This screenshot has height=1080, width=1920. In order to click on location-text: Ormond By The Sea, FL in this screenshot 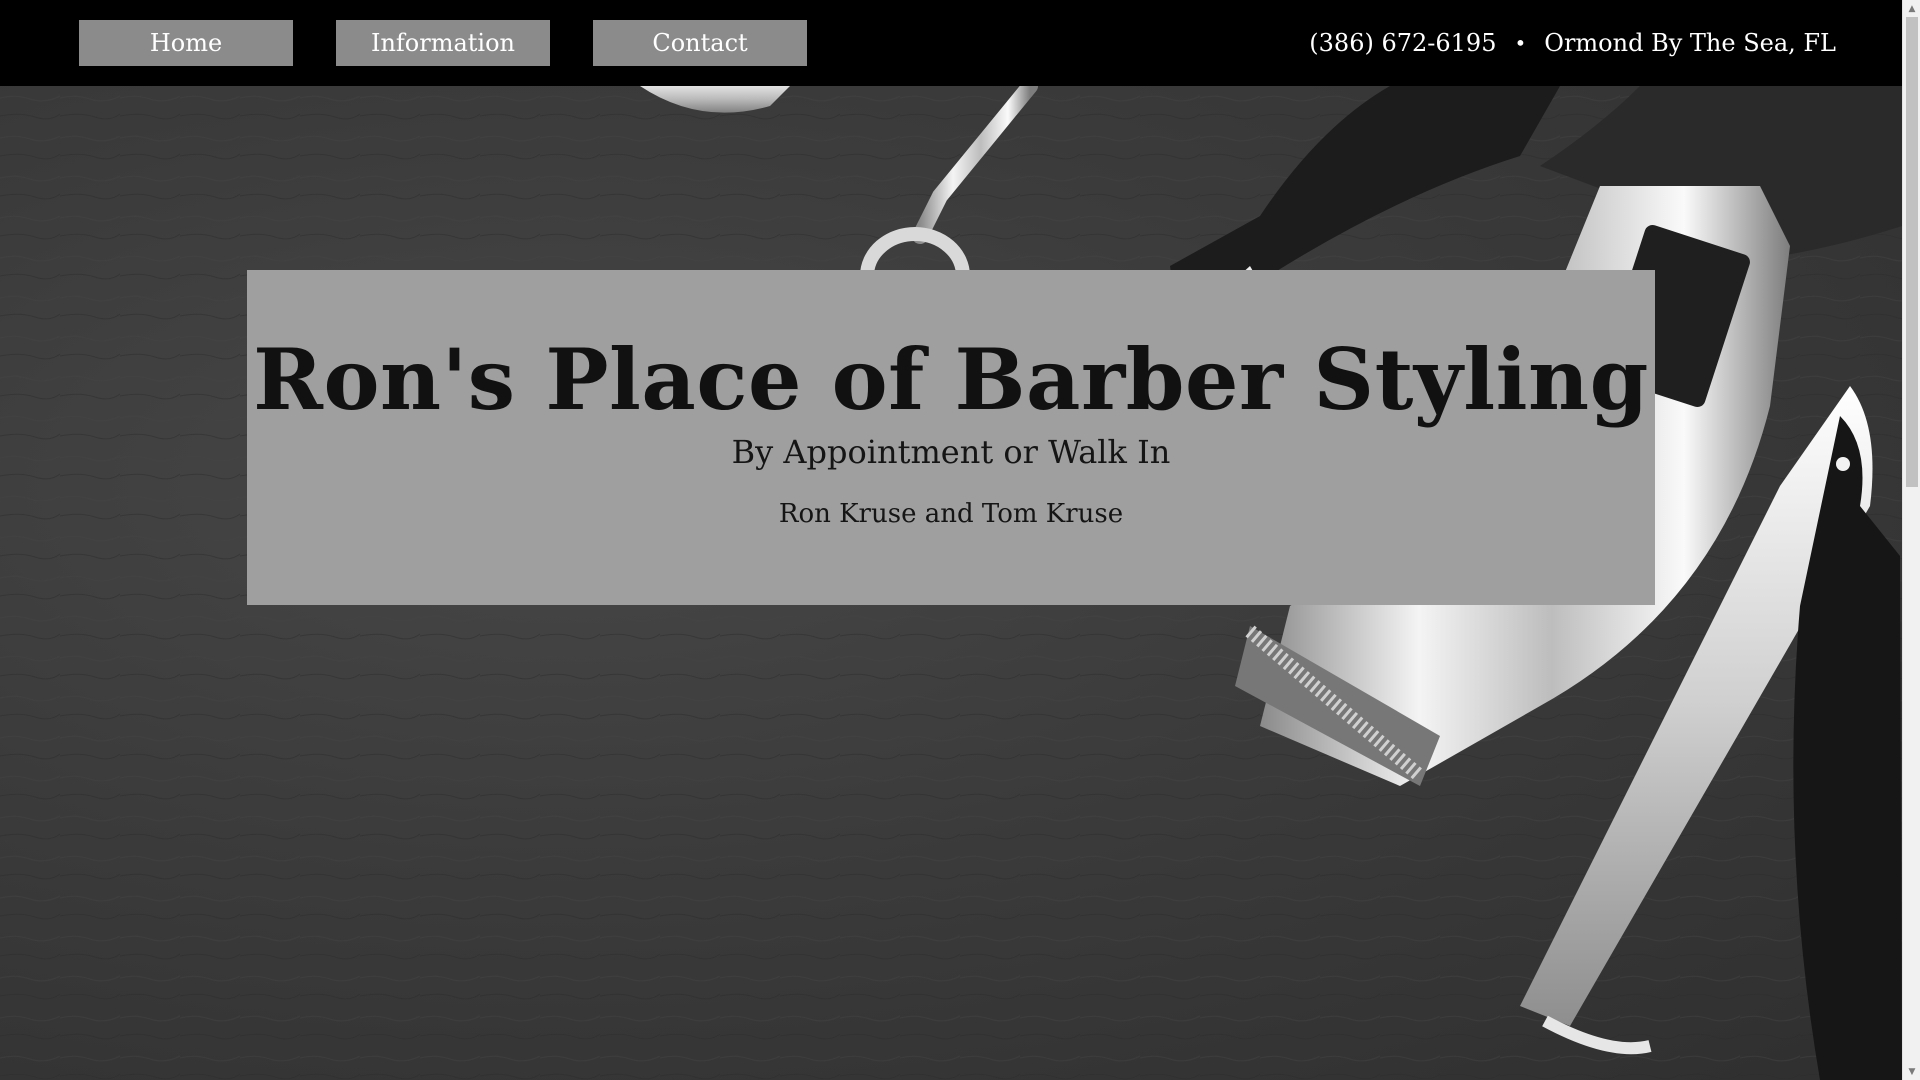, I will do `click(1690, 43)`.